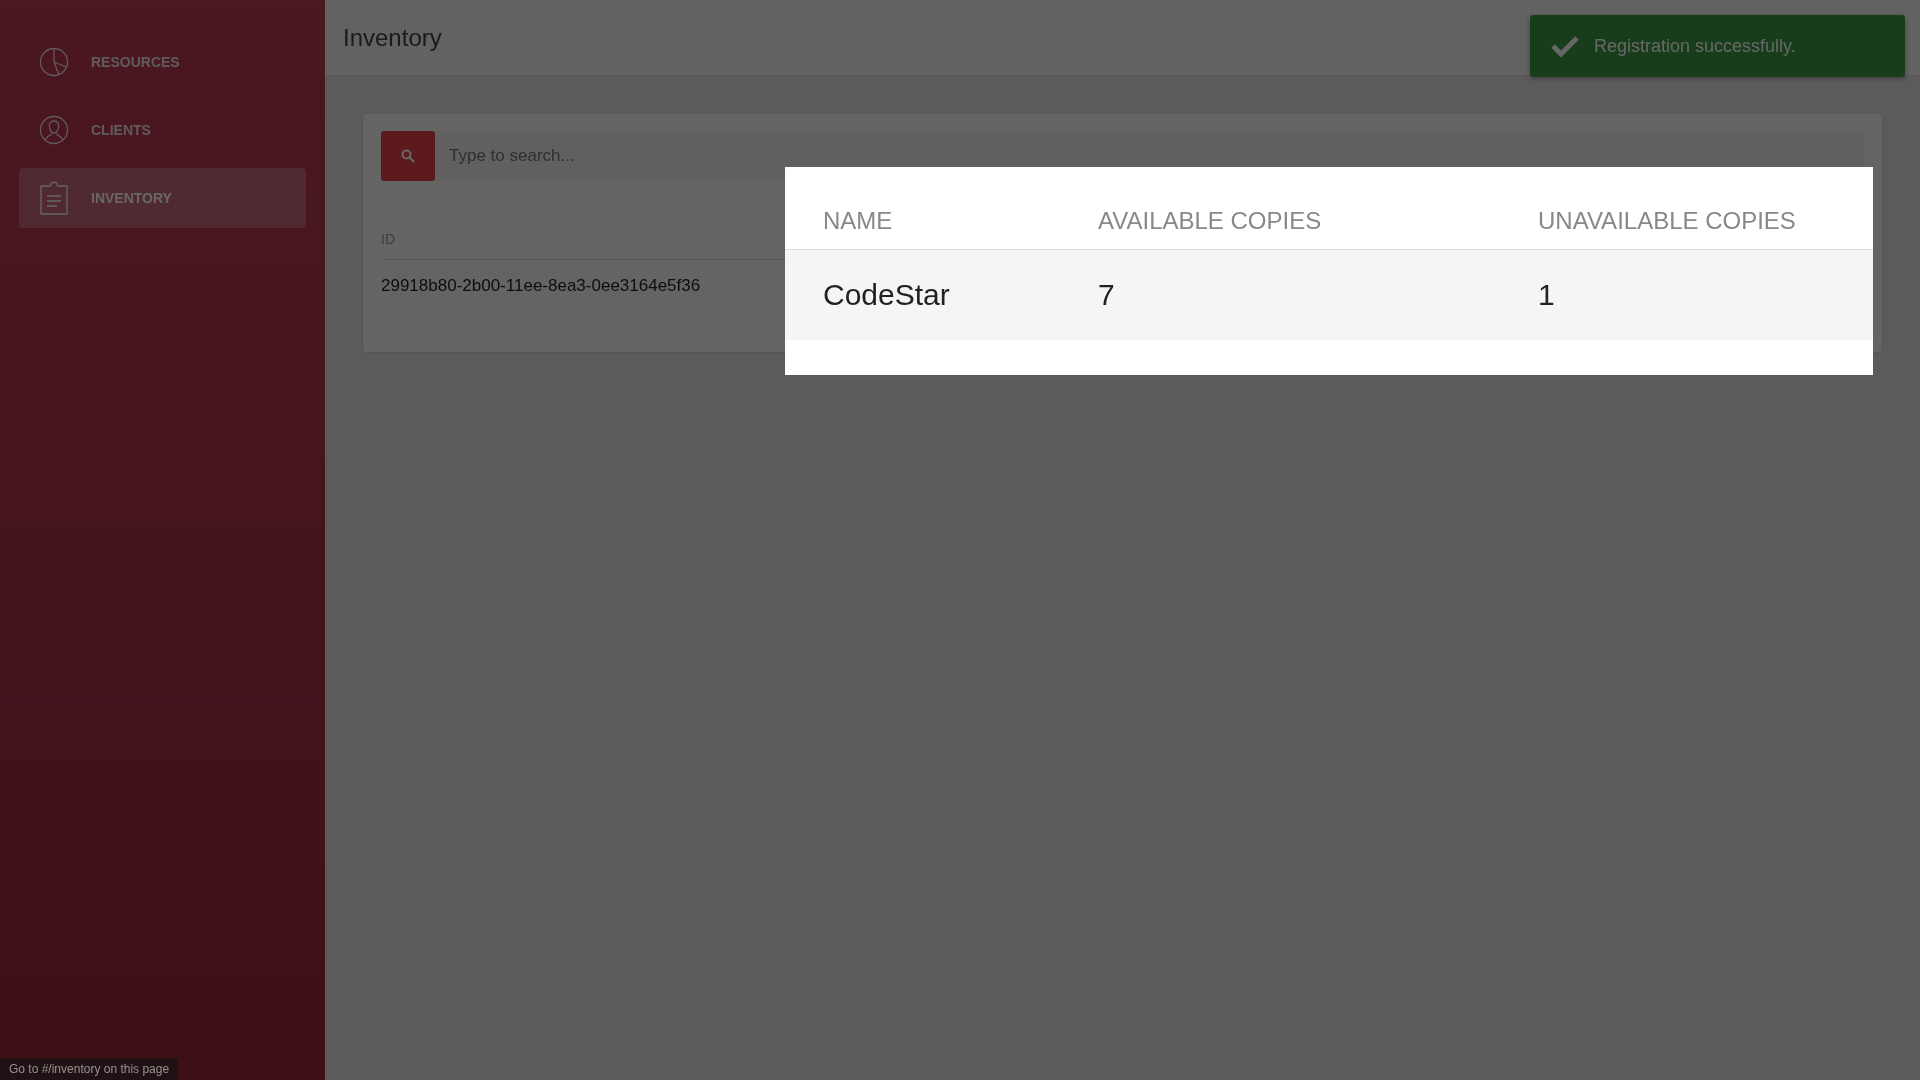  Describe the element at coordinates (54, 198) in the screenshot. I see `clipboard-icon` at that location.